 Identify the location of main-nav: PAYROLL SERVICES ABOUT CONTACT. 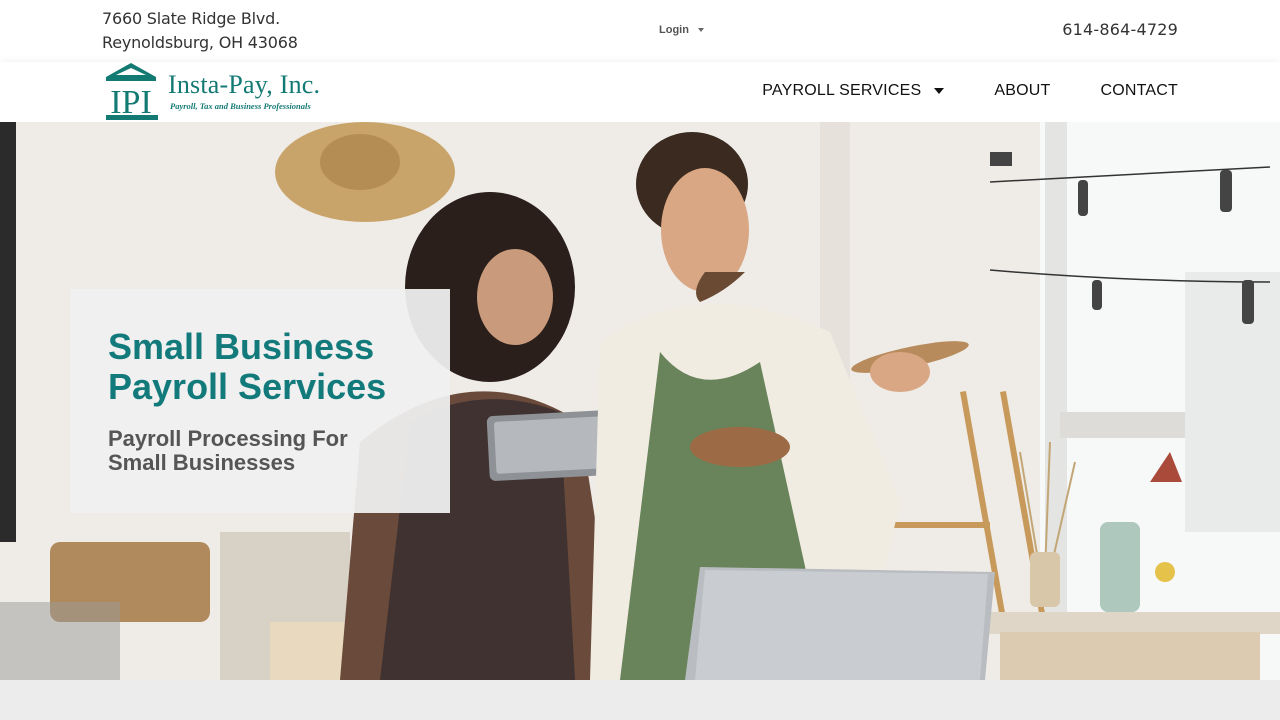
(970, 91).